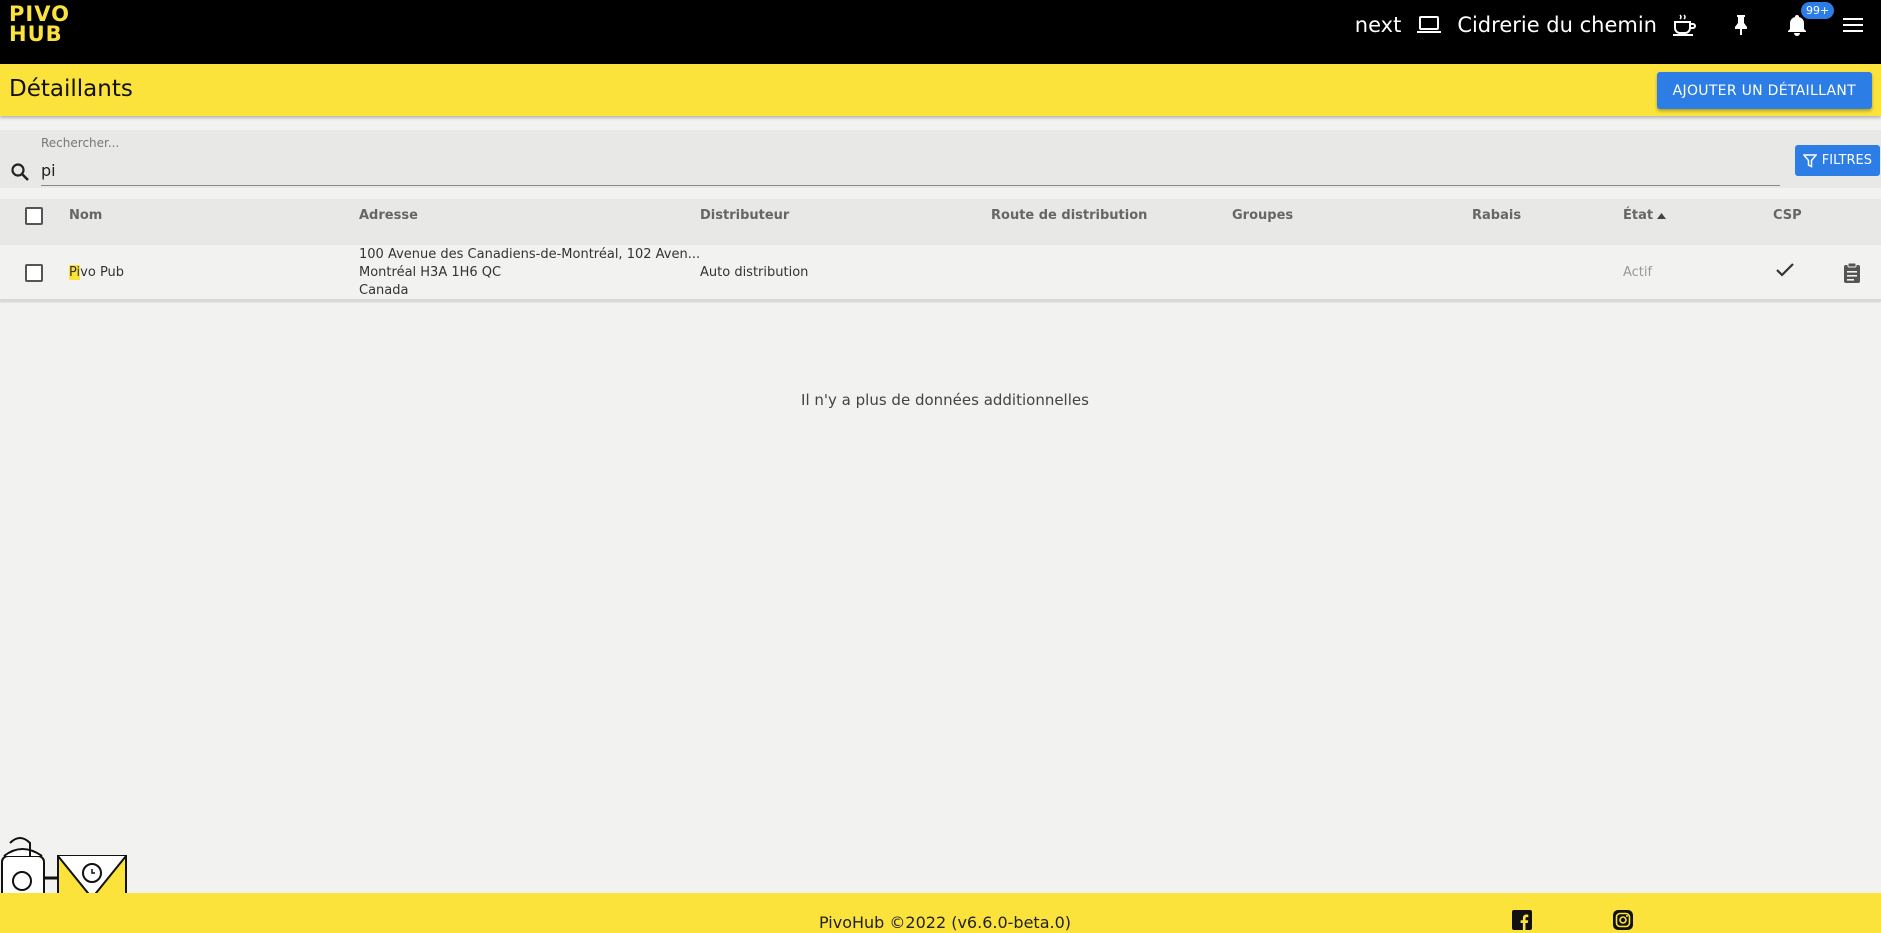 Image resolution: width=1881 pixels, height=933 pixels. What do you see at coordinates (384, 290) in the screenshot?
I see `address-line3: Canada` at bounding box center [384, 290].